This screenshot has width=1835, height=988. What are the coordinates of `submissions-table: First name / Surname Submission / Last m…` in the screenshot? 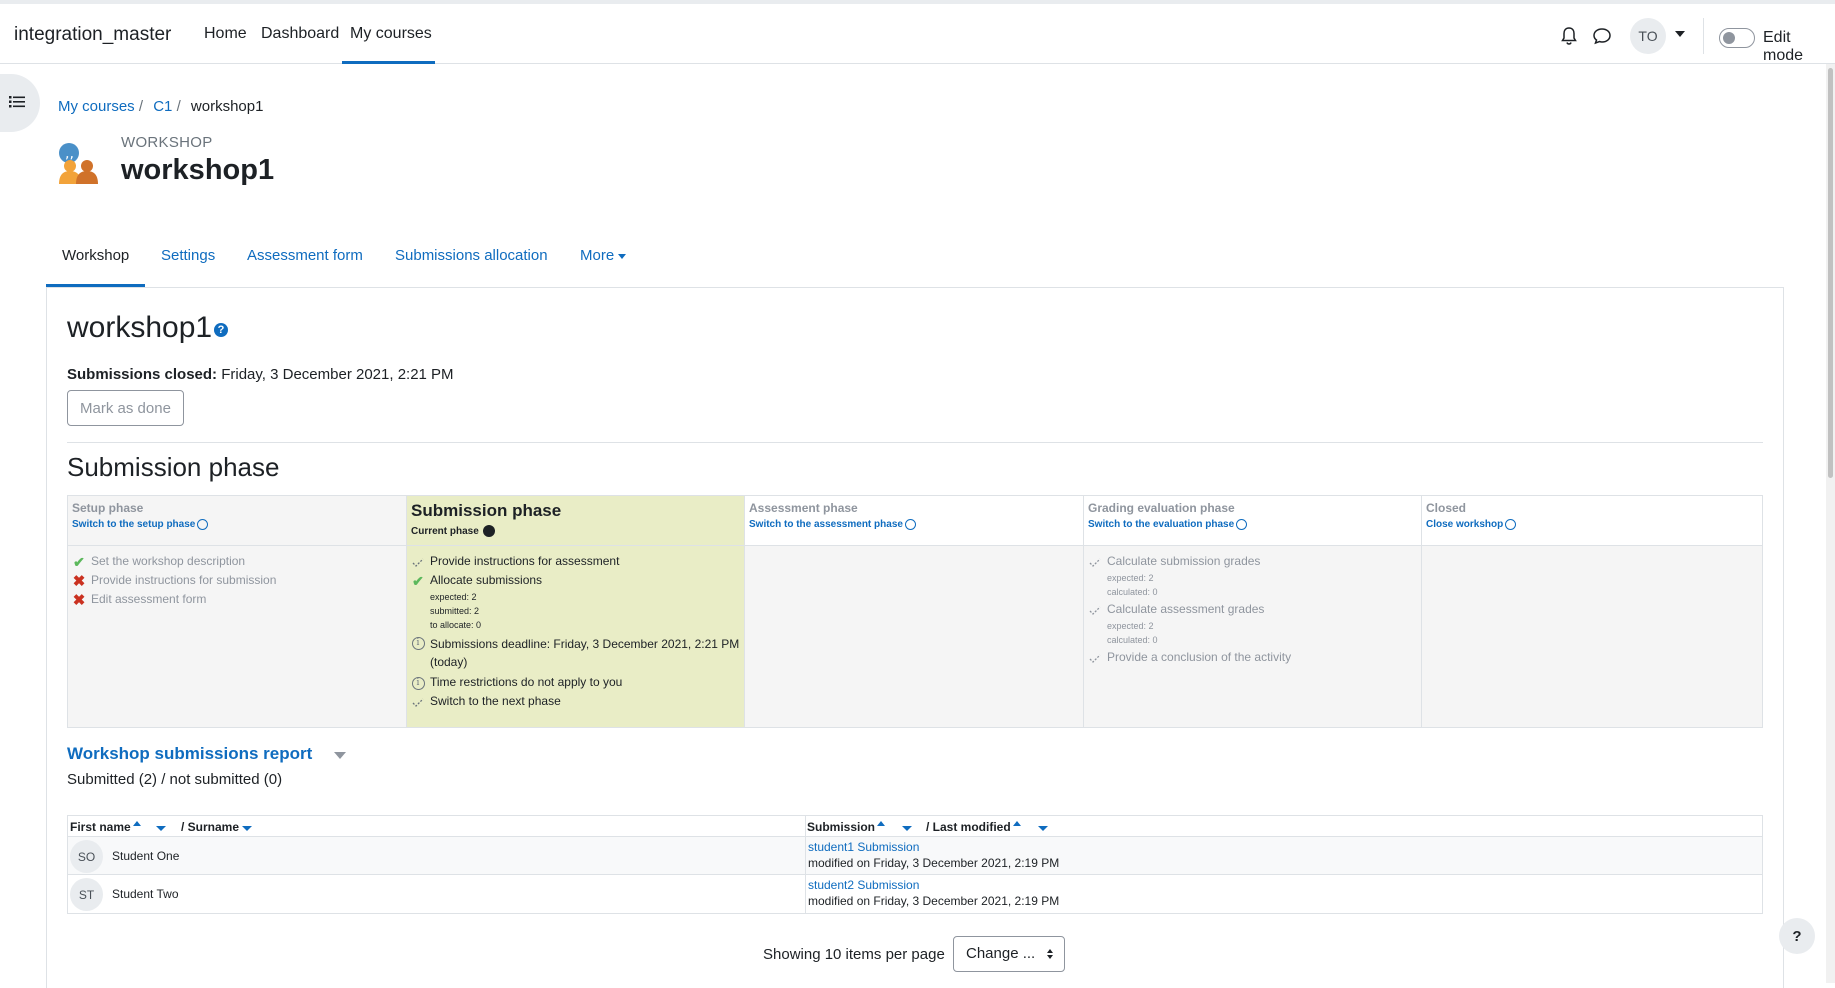 It's located at (915, 864).